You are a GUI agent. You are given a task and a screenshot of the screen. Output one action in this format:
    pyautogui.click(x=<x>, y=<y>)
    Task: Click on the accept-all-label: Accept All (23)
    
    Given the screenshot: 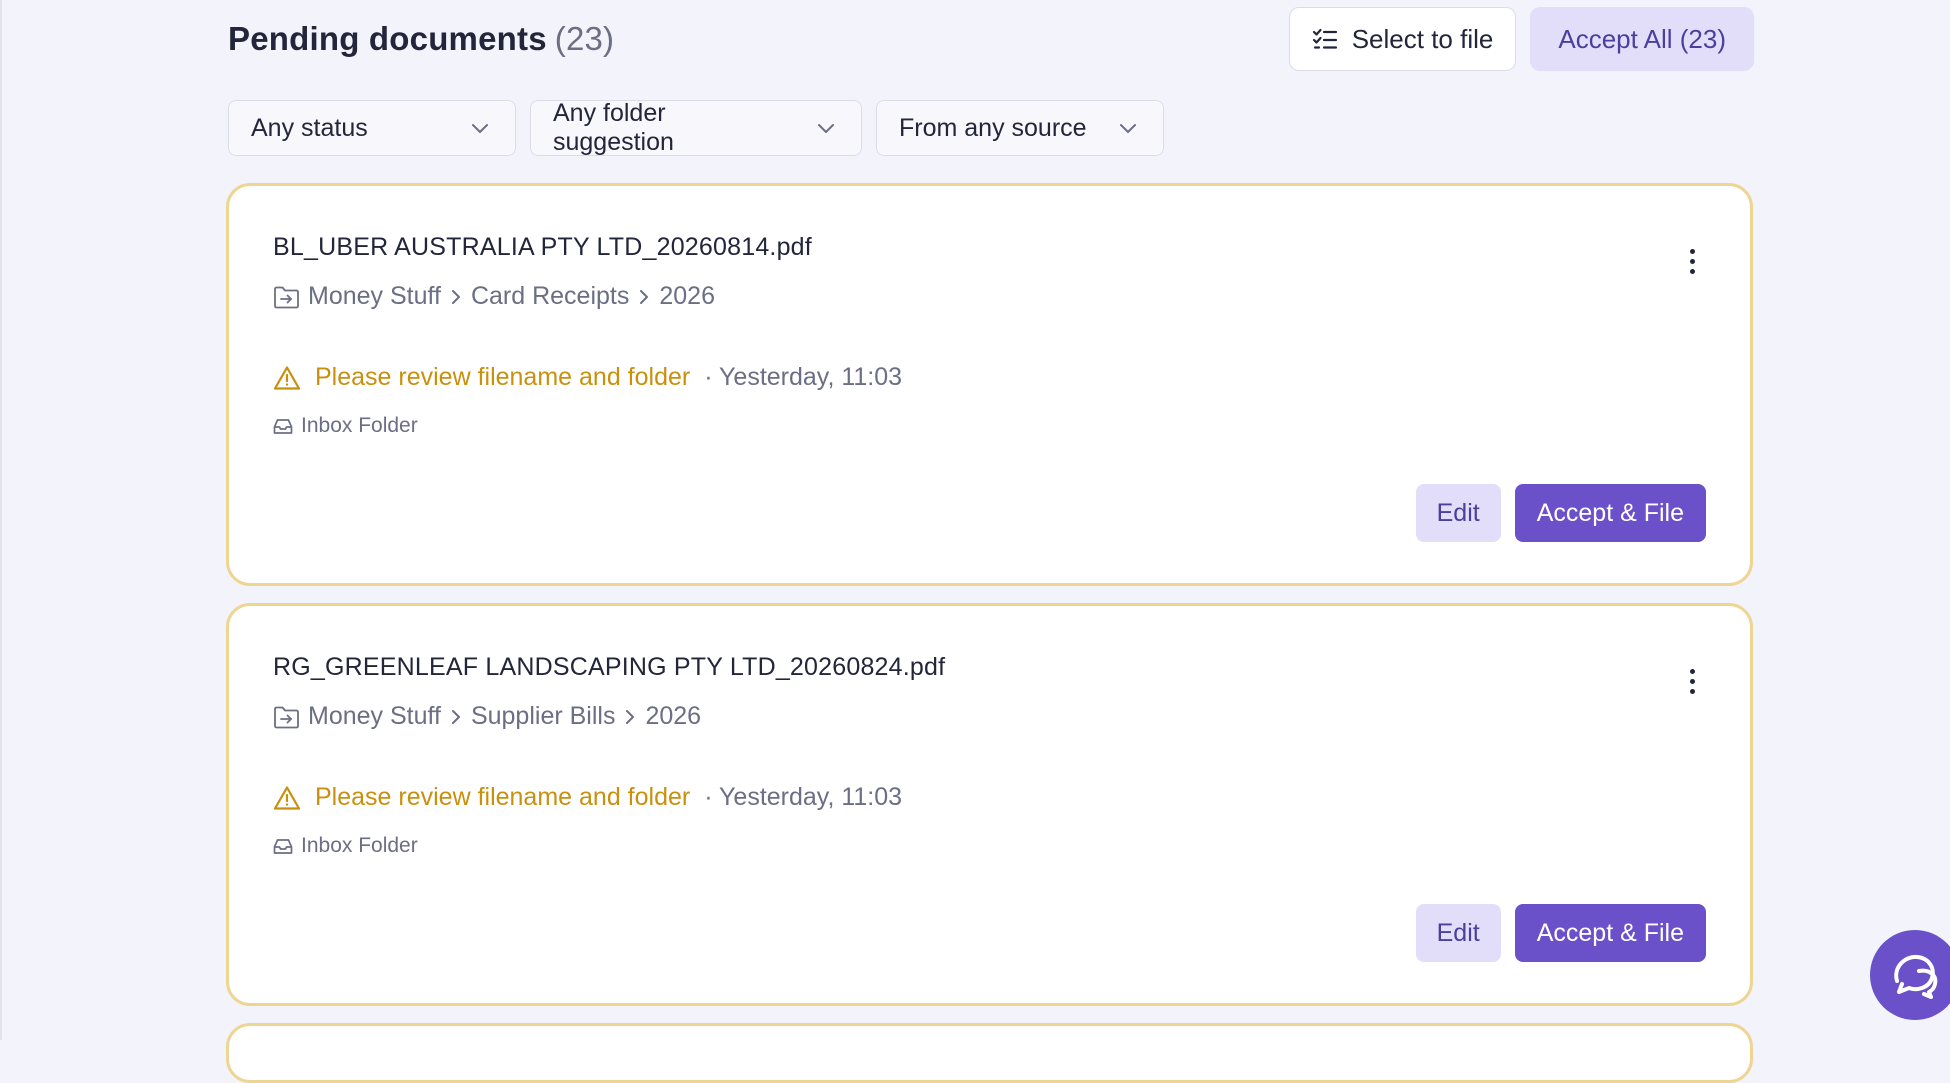 What is the action you would take?
    pyautogui.click(x=1642, y=38)
    